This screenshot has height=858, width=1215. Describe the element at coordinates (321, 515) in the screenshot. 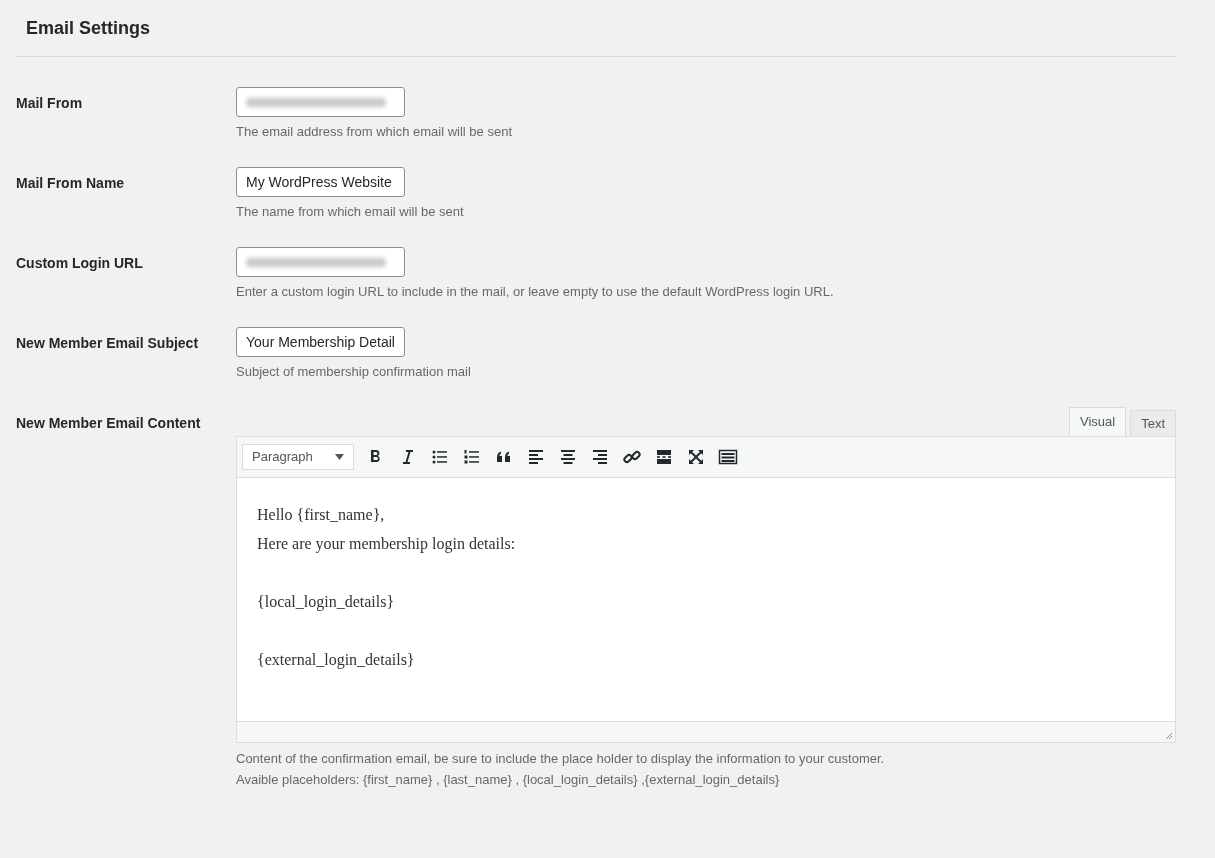

I see `editor-text-line: Hello {first_name},` at that location.